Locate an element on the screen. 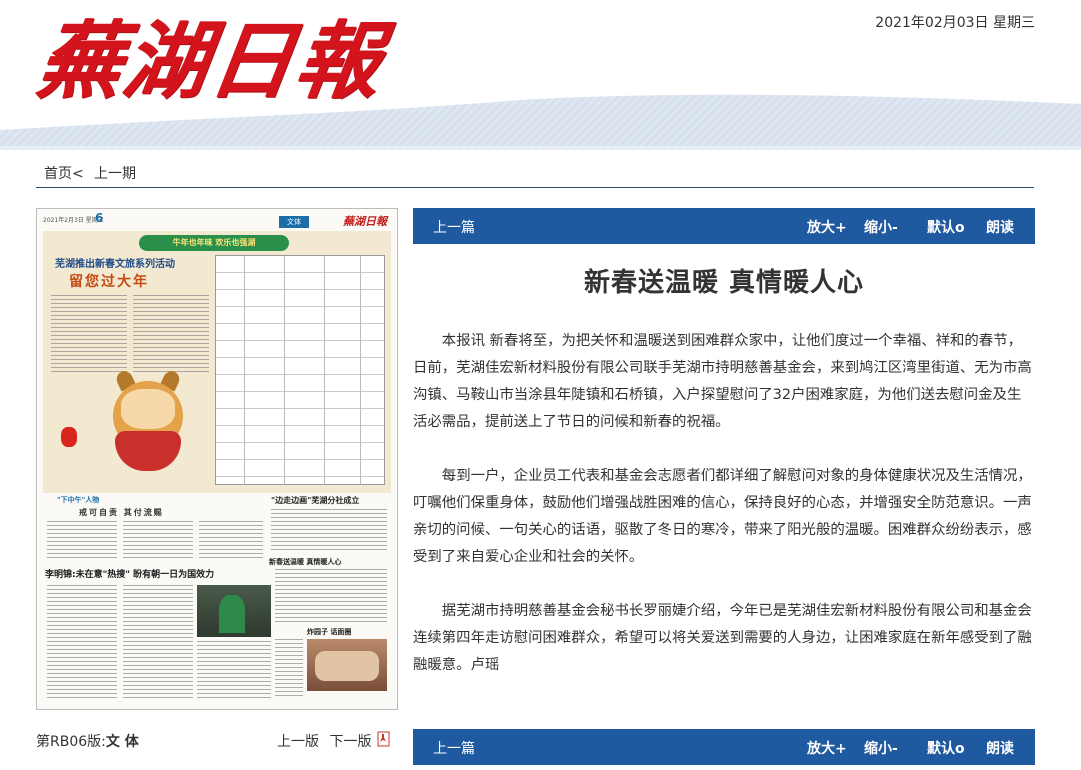  thumbnail-event-table is located at coordinates (300, 370).